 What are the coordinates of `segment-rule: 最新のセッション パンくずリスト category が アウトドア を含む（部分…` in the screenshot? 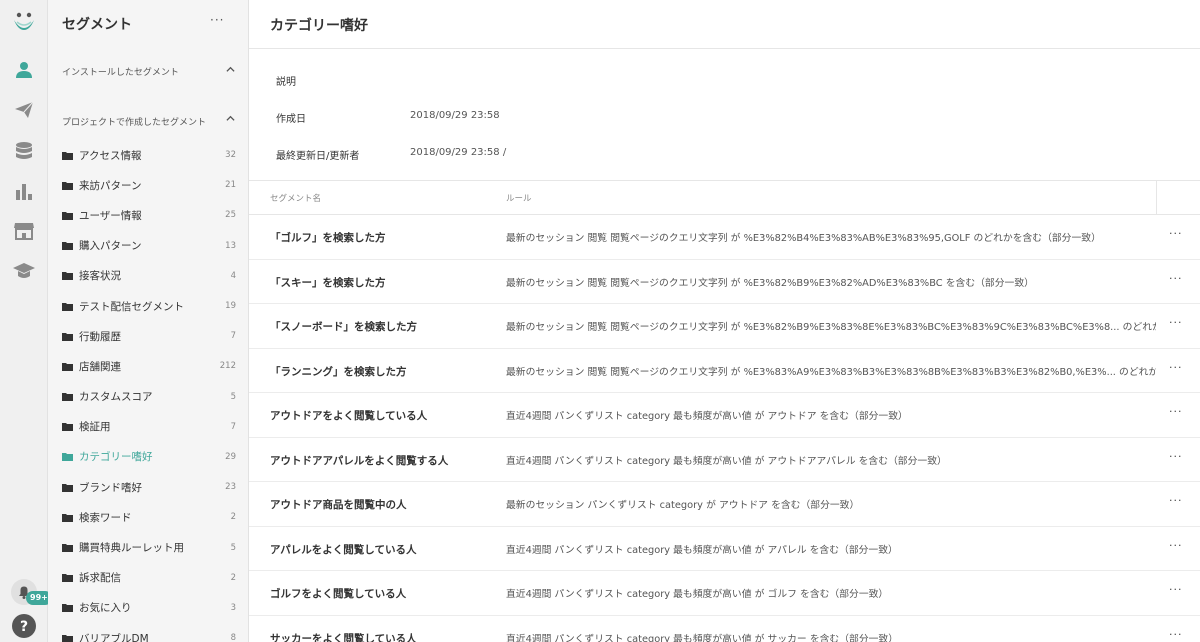 It's located at (683, 505).